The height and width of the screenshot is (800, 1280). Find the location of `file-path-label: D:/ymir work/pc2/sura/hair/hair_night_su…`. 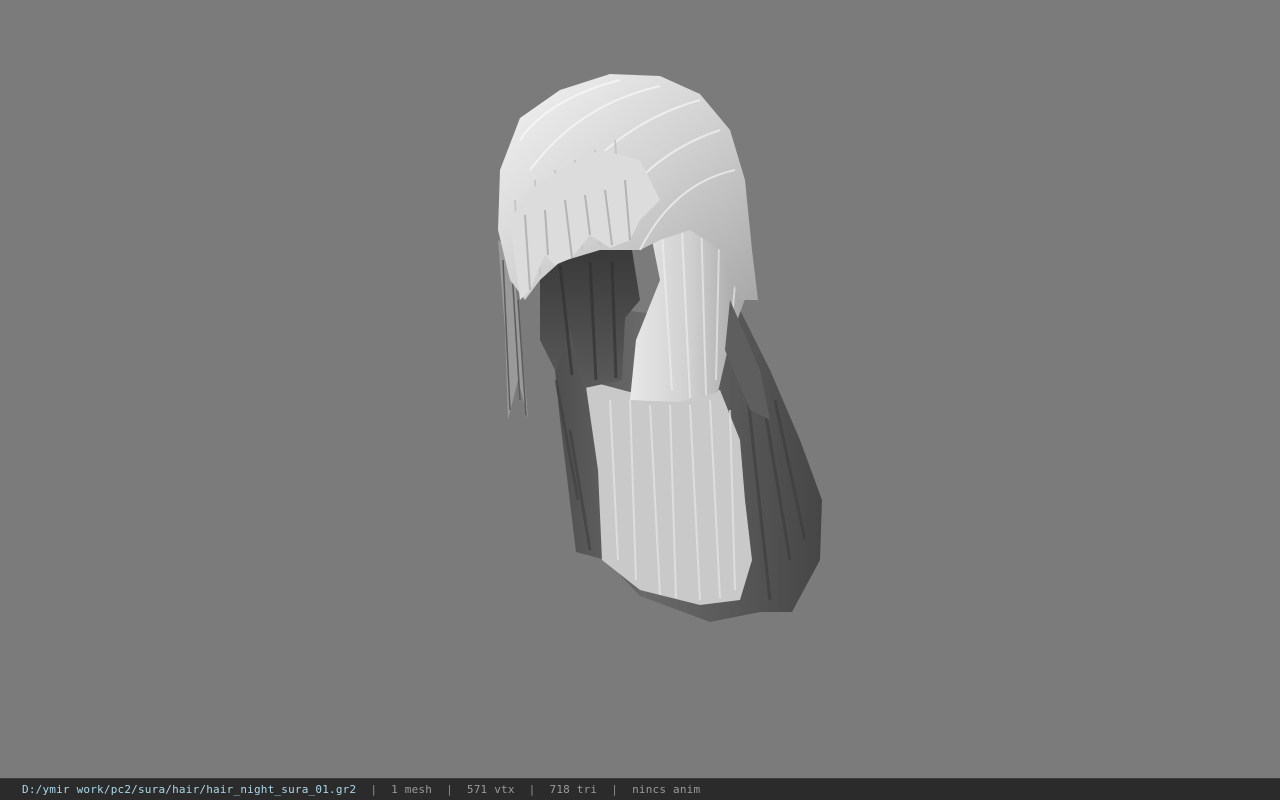

file-path-label: D:/ymir work/pc2/sura/hair/hair_night_su… is located at coordinates (189, 789).